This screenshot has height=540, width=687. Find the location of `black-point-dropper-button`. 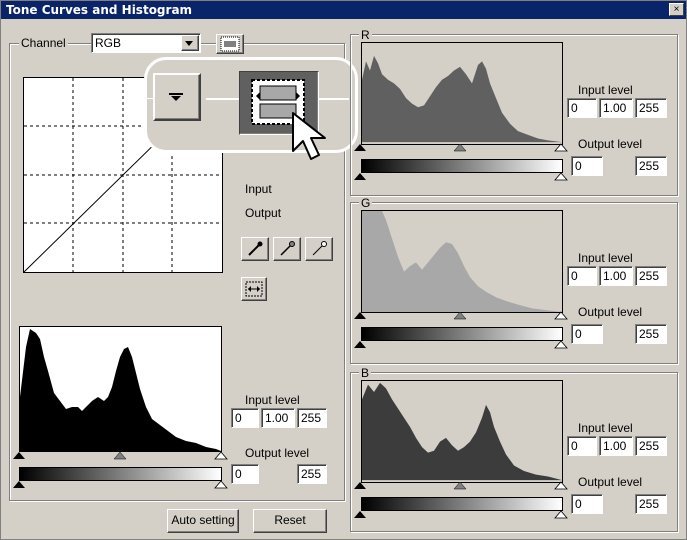

black-point-dropper-button is located at coordinates (255, 249).